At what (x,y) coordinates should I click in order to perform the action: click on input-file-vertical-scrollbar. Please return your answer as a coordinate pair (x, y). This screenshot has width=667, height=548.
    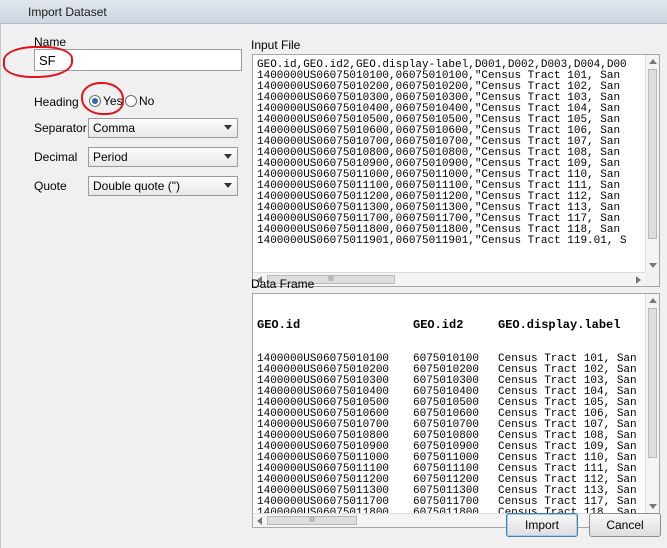
    Looking at the image, I should click on (652, 163).